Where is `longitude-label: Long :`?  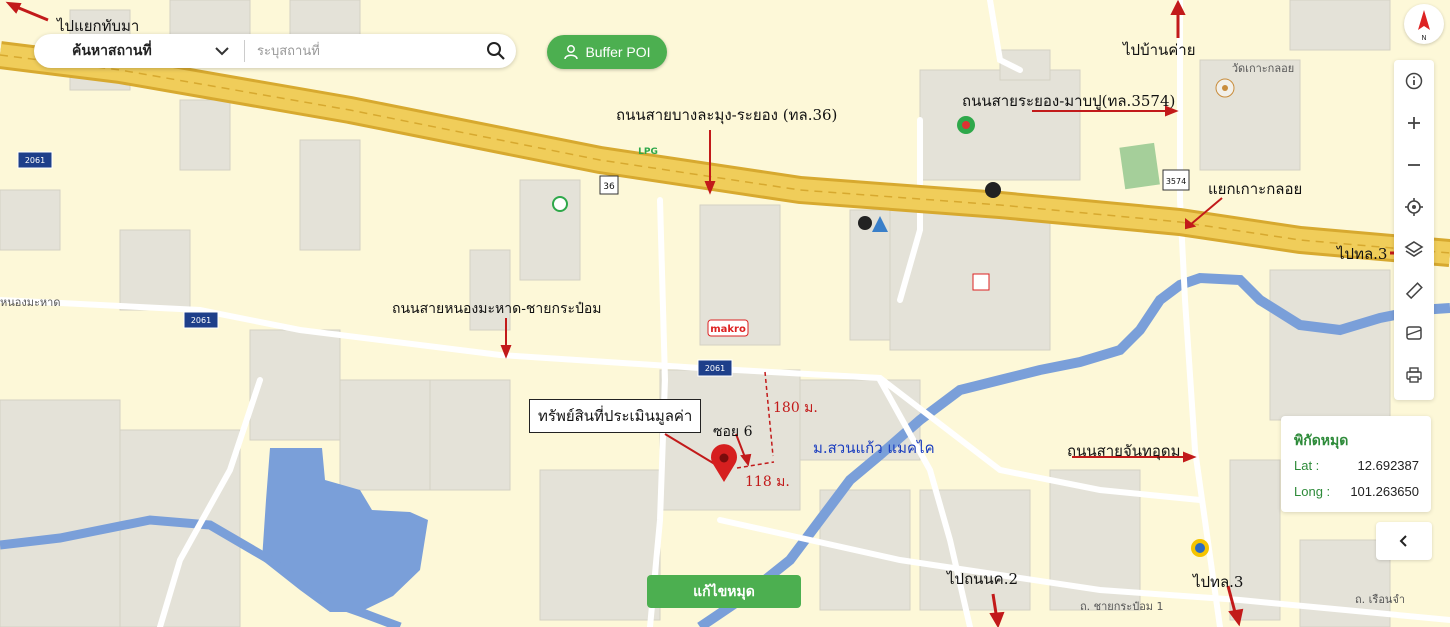
longitude-label: Long : is located at coordinates (1312, 491).